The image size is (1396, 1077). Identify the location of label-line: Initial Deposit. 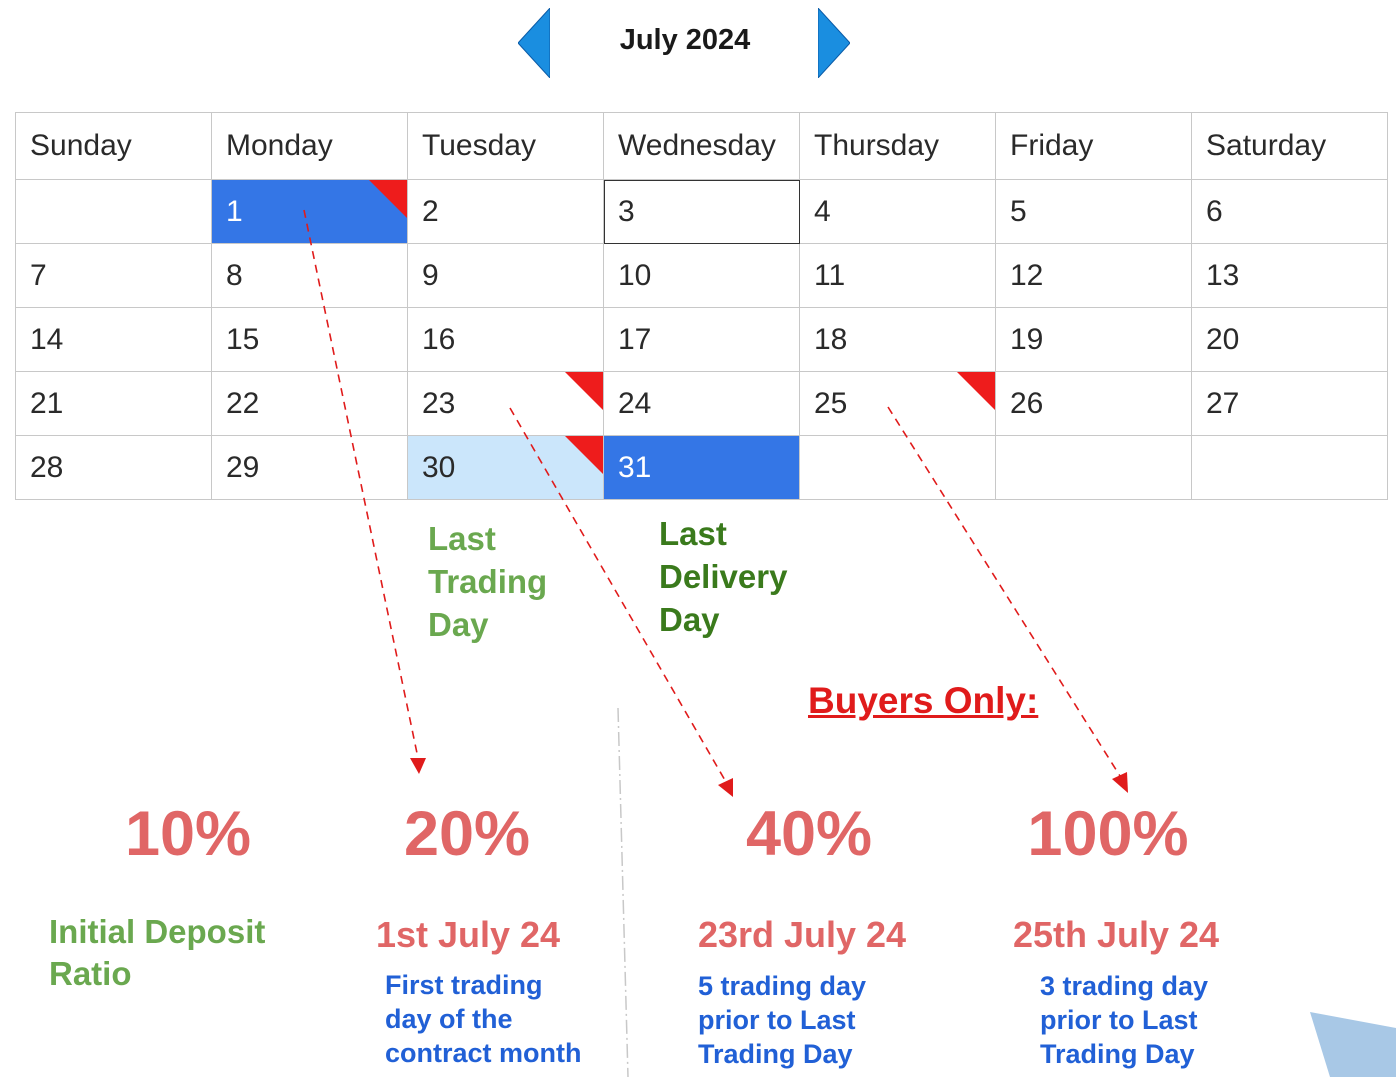
(157, 931).